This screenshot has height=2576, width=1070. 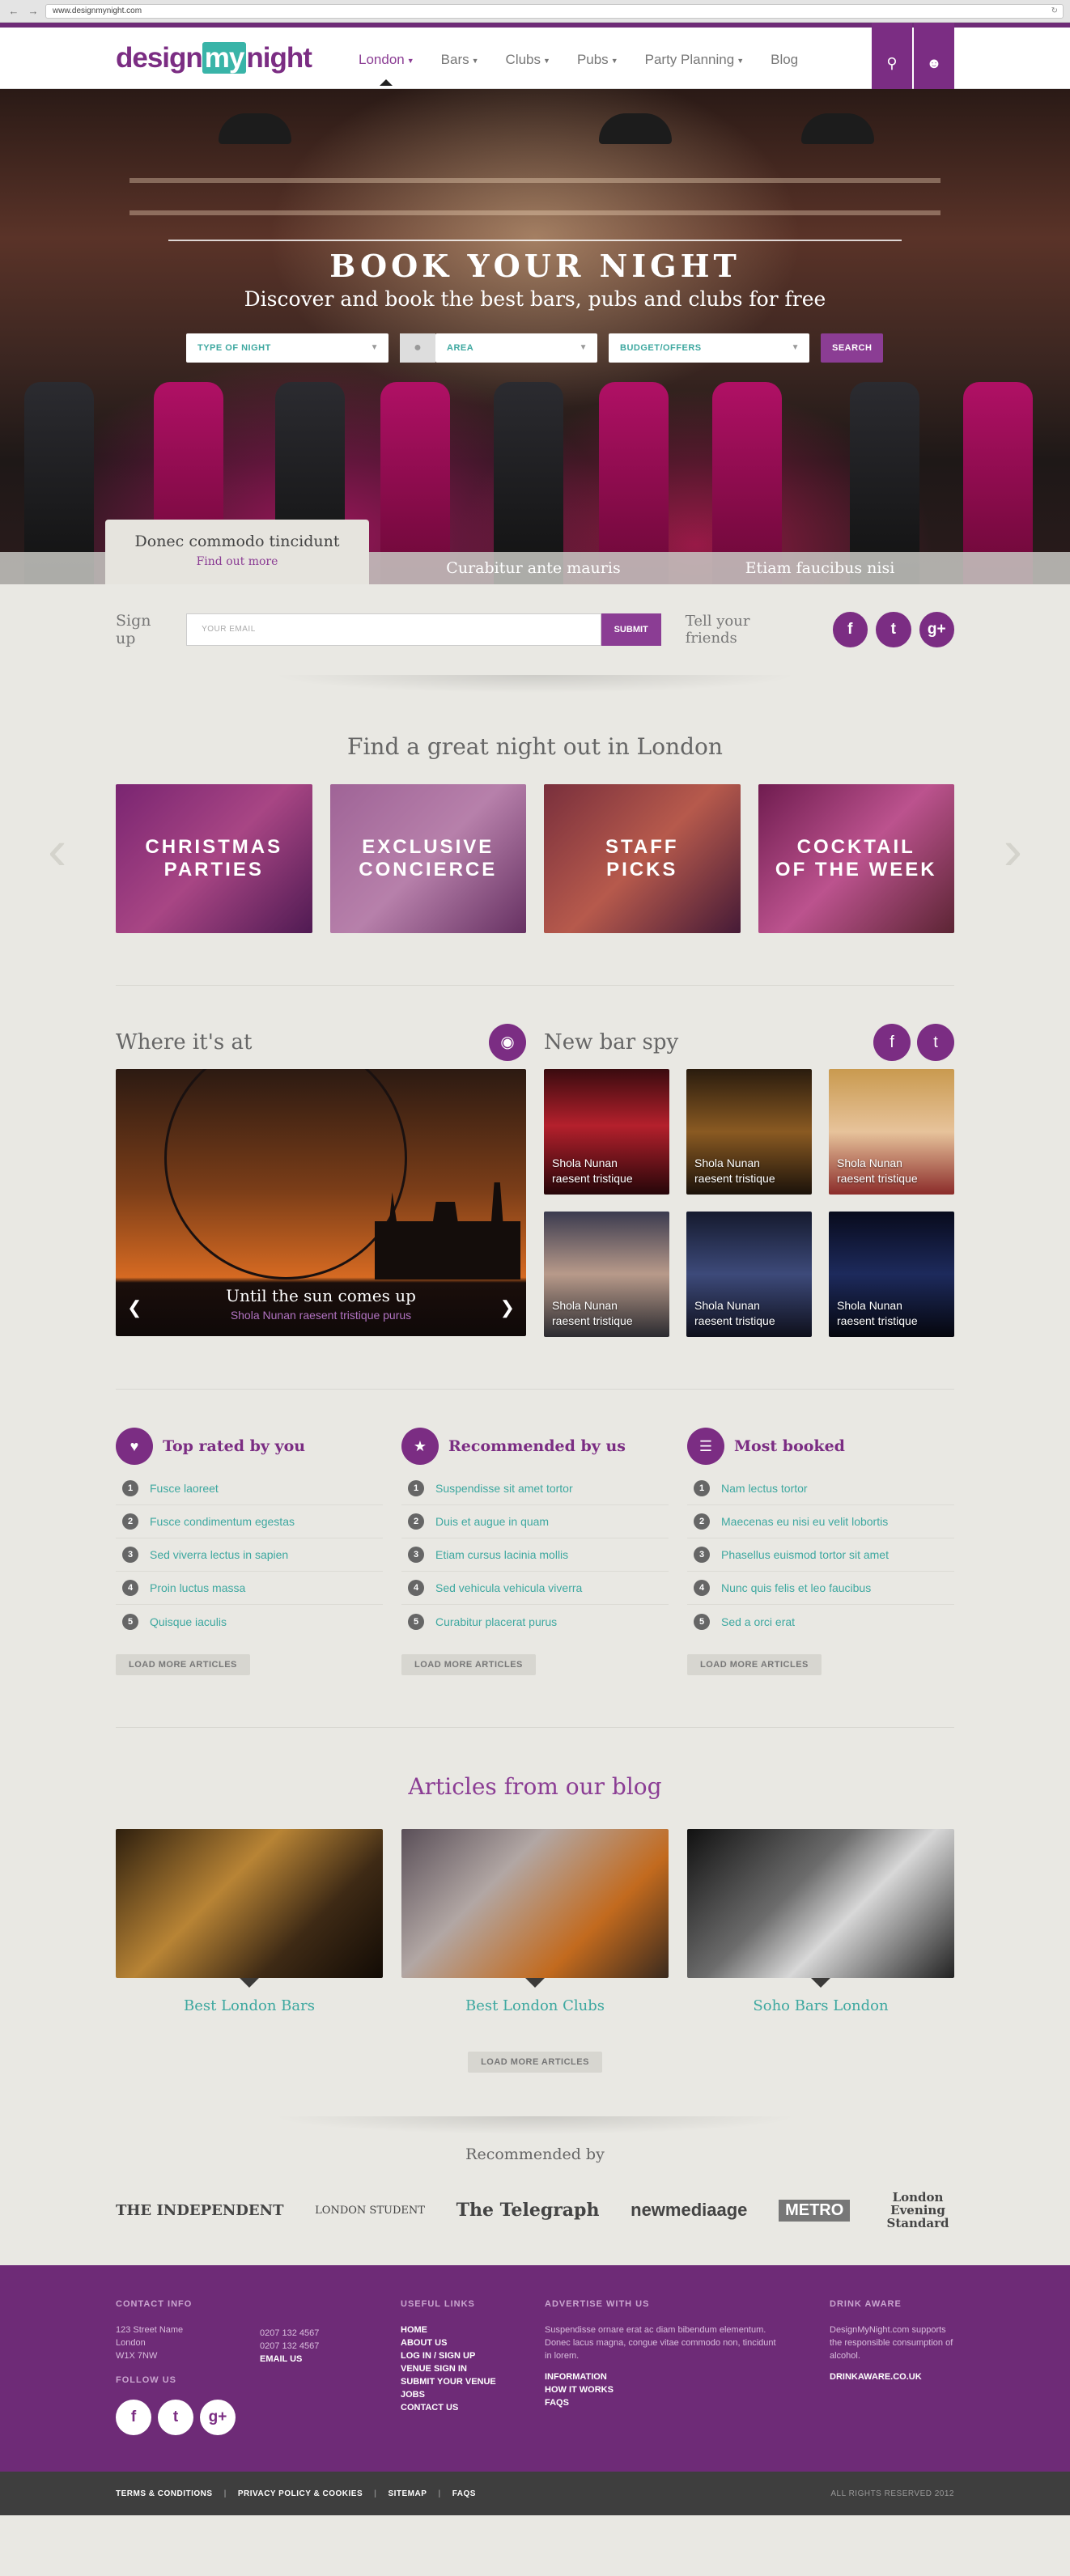 What do you see at coordinates (535, 1555) in the screenshot?
I see `list-item: 3 Etiam cursus lacinia mollis` at bounding box center [535, 1555].